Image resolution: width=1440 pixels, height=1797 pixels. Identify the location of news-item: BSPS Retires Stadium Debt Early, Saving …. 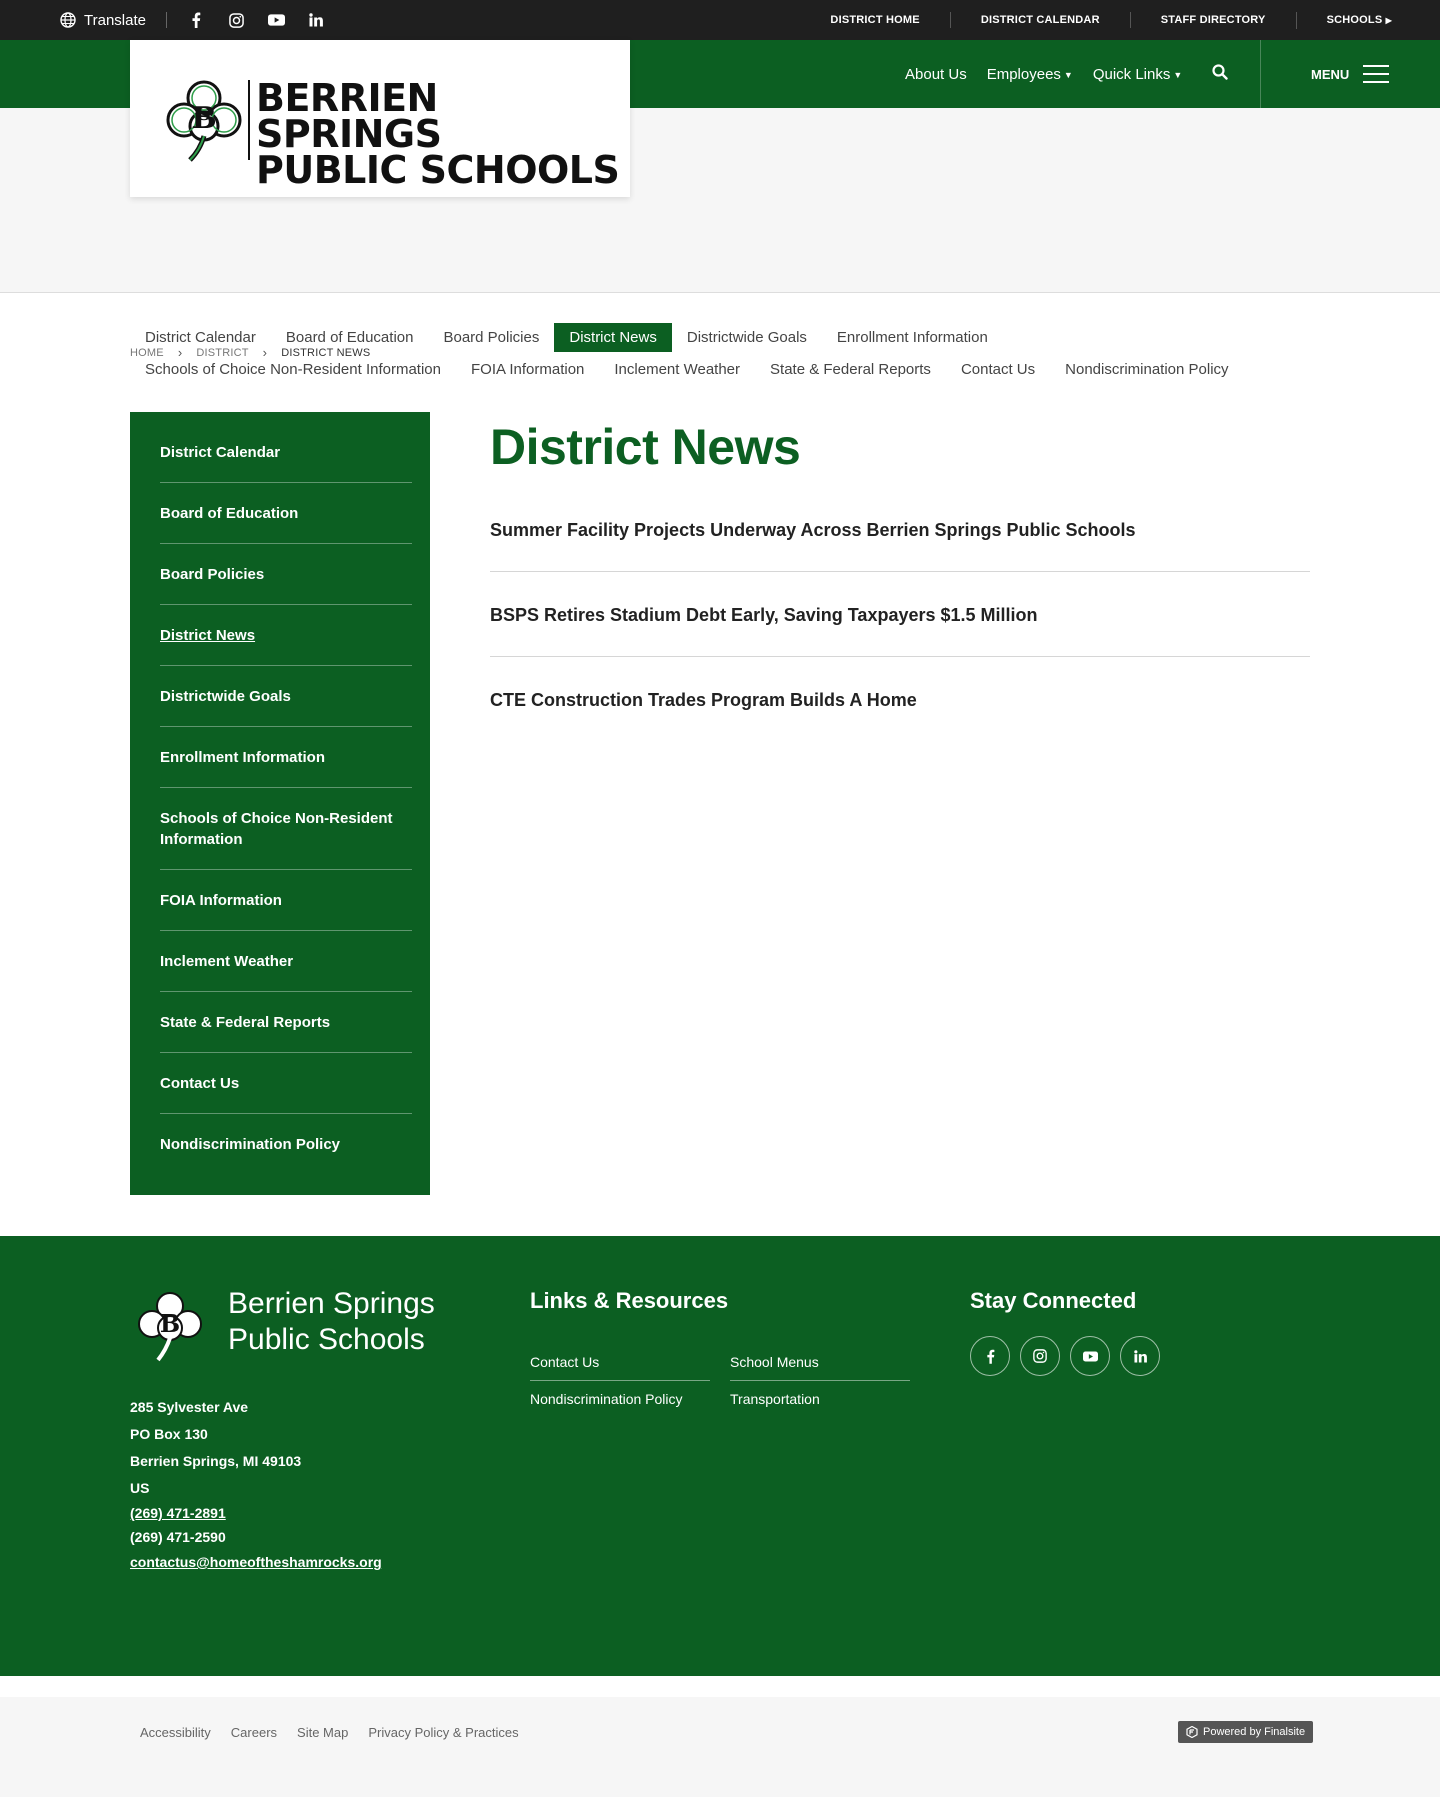
(900, 631).